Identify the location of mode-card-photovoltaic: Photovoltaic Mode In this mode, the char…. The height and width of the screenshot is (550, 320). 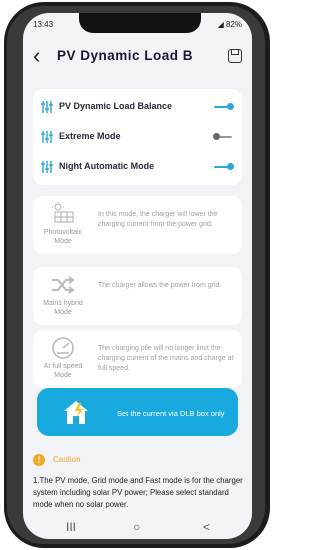
(137, 225).